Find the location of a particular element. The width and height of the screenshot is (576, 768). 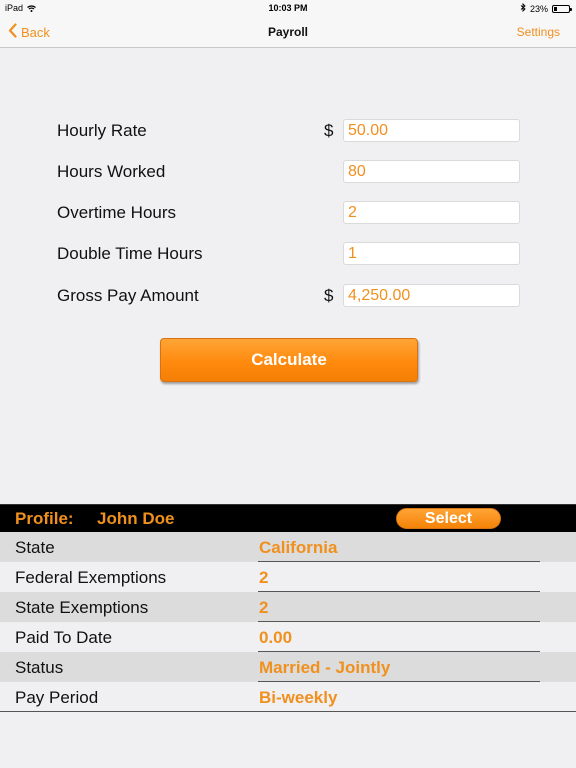

info-value: Married - Jointly is located at coordinates (325, 667).